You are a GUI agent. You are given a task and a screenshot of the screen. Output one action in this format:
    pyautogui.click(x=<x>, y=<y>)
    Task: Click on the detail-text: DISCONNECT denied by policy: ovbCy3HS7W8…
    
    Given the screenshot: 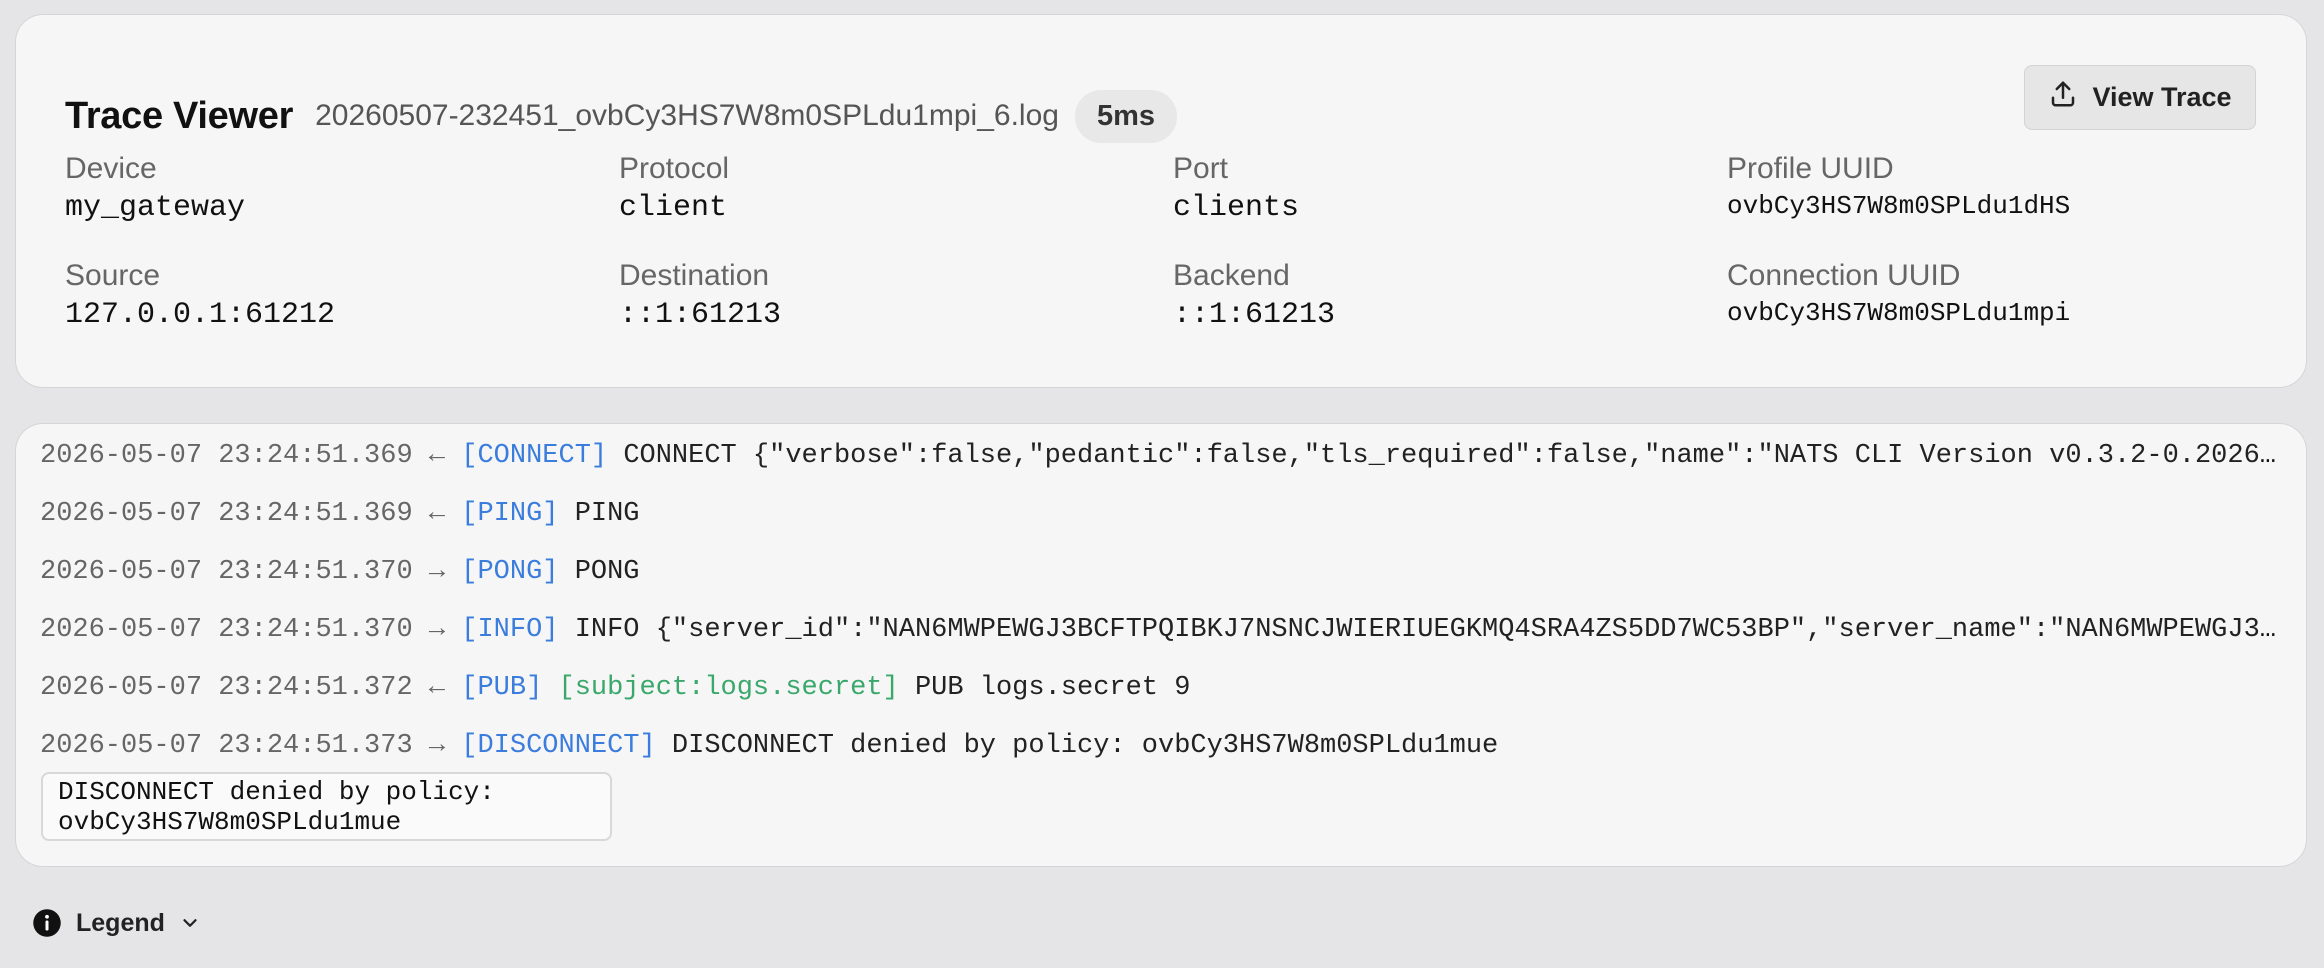 What is the action you would take?
    pyautogui.click(x=276, y=806)
    